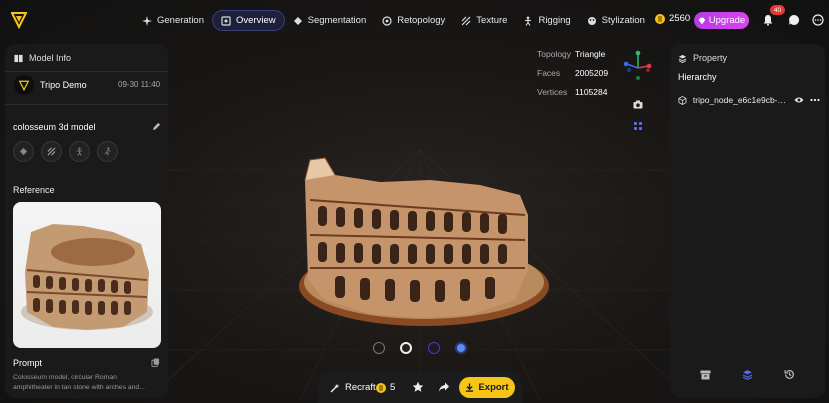 This screenshot has width=829, height=403. I want to click on history-icon, so click(789, 374).